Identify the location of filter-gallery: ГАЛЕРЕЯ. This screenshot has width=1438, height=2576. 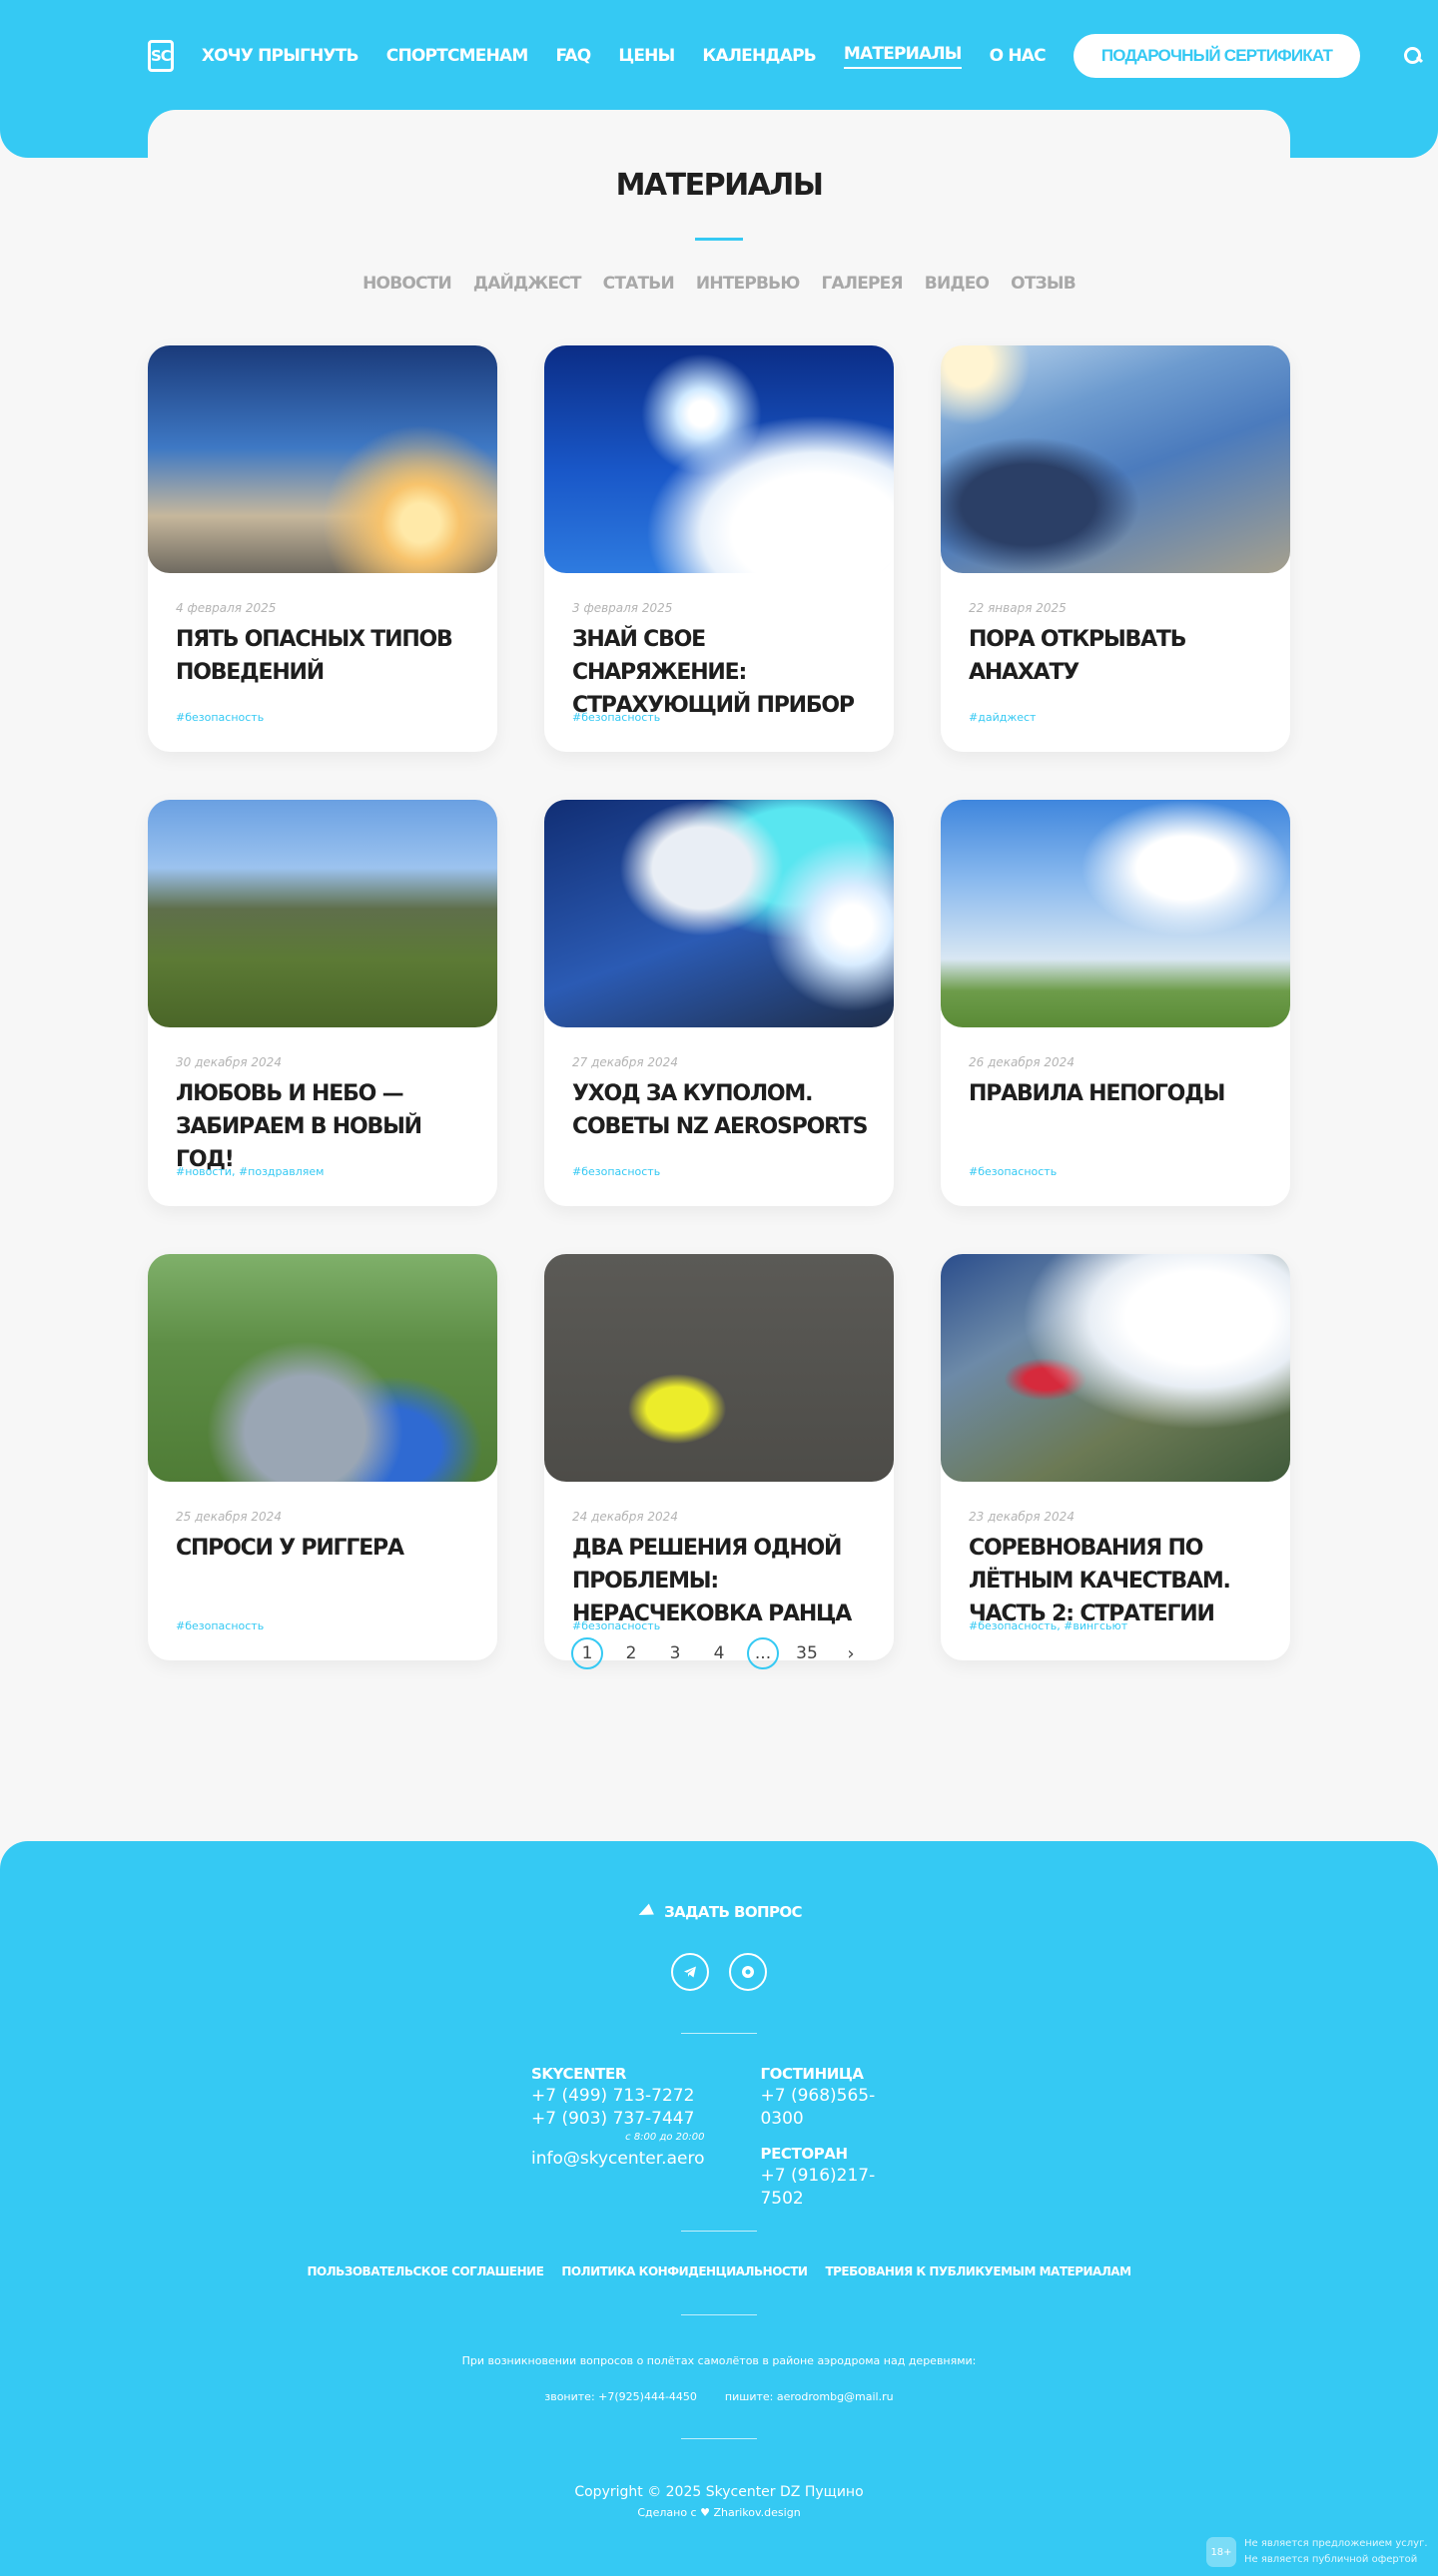
(862, 284).